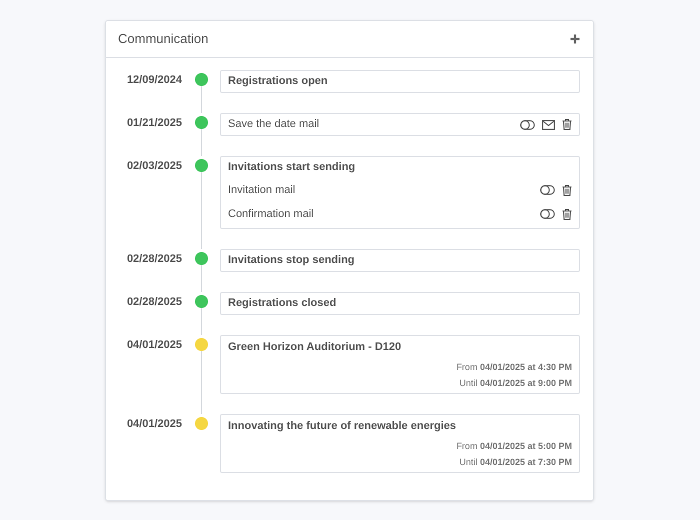 The width and height of the screenshot is (700, 520). What do you see at coordinates (342, 426) in the screenshot?
I see `session-title: Innovating the future of renewable energies` at bounding box center [342, 426].